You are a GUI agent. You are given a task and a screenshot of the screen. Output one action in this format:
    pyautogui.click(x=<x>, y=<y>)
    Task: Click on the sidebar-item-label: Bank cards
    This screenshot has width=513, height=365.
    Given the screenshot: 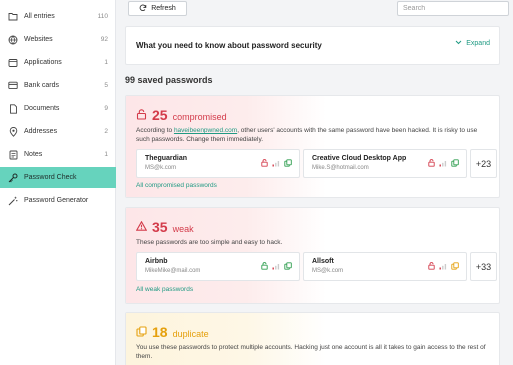 What is the action you would take?
    pyautogui.click(x=42, y=85)
    